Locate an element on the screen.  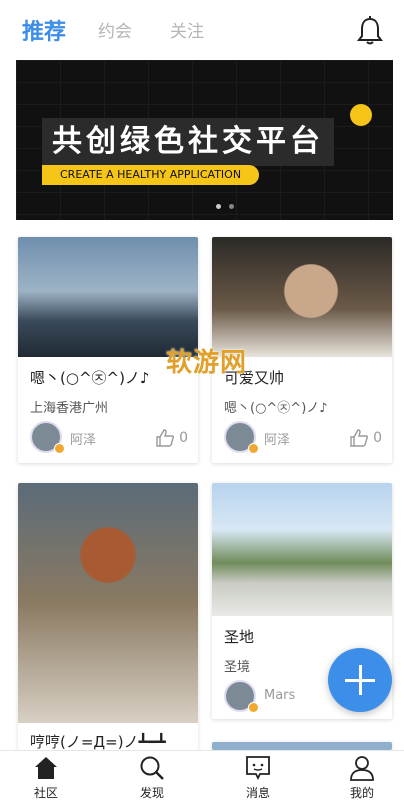
add-post-button is located at coordinates (360, 680).